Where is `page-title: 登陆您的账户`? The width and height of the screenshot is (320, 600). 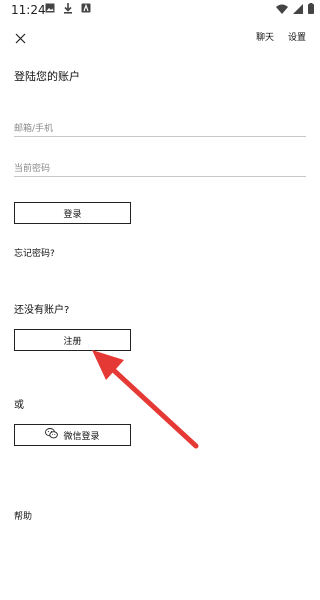
page-title: 登陆您的账户 is located at coordinates (47, 76).